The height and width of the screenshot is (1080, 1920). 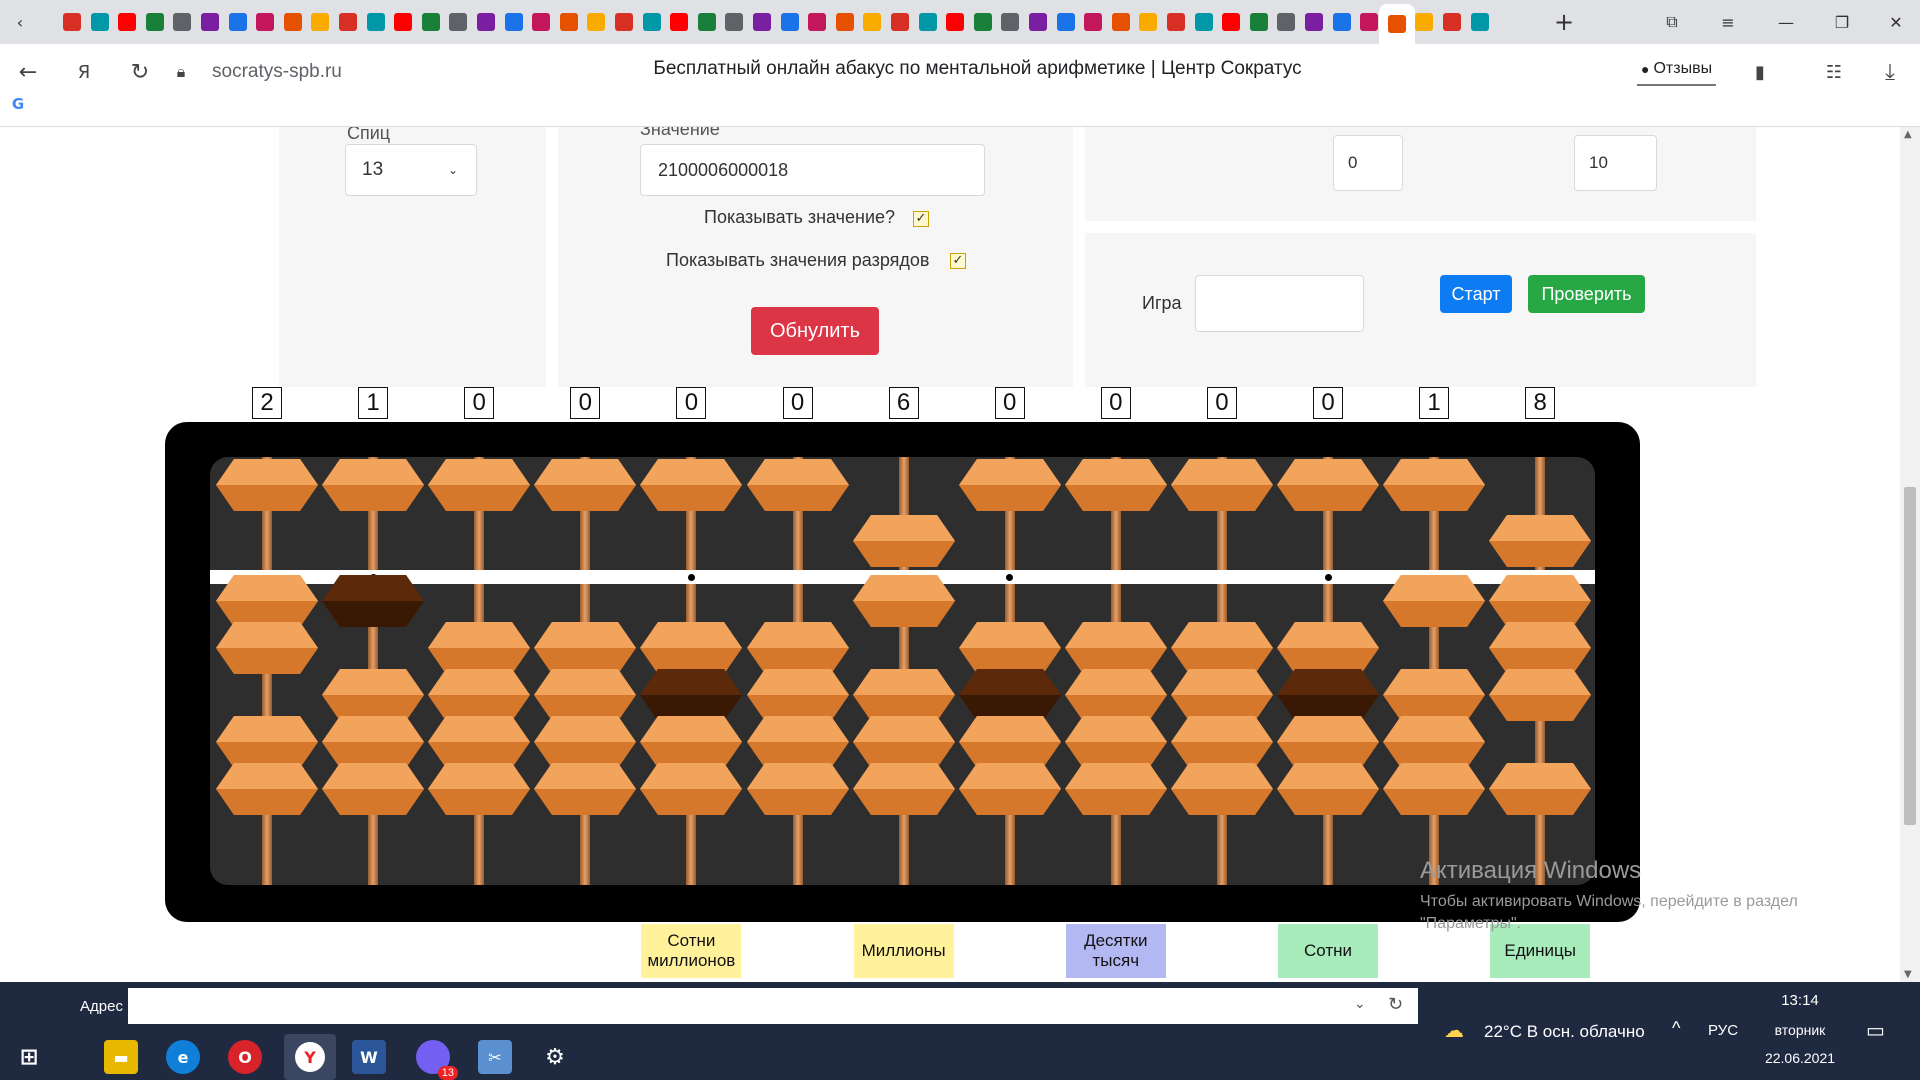 I want to click on windows-start-icon: ⊞, so click(x=29, y=1057).